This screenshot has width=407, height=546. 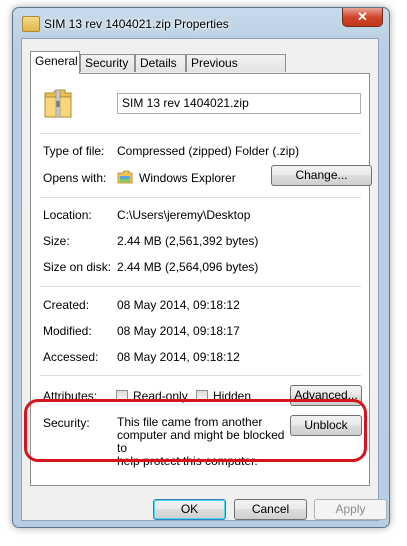 What do you see at coordinates (67, 331) in the screenshot?
I see `modified-label: Modified:` at bounding box center [67, 331].